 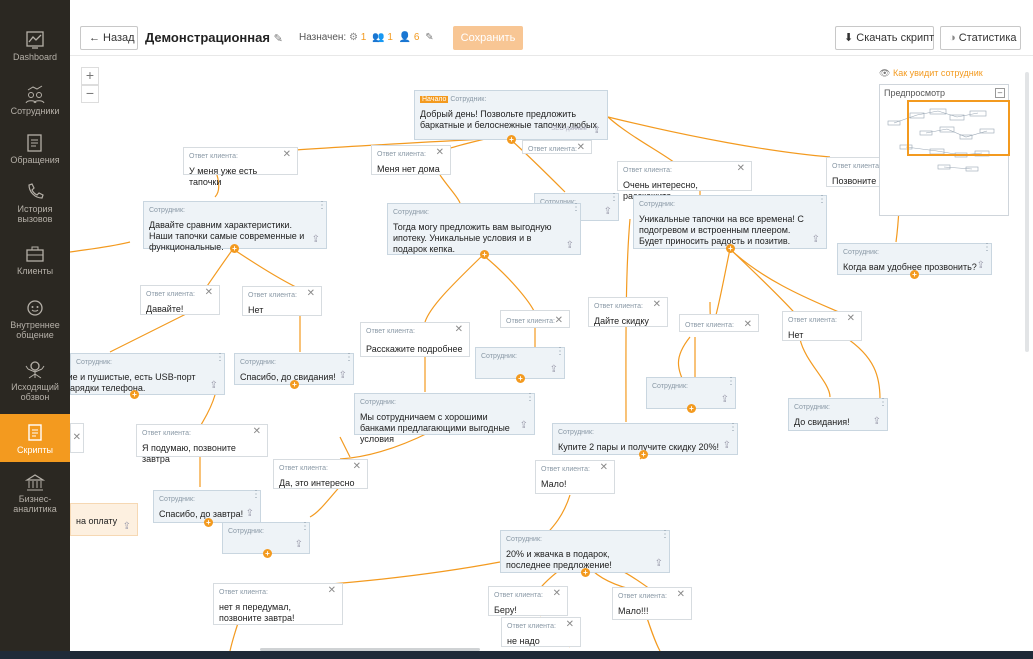 I want to click on sidebar-item-call-history: История вызовов, so click(x=35, y=205).